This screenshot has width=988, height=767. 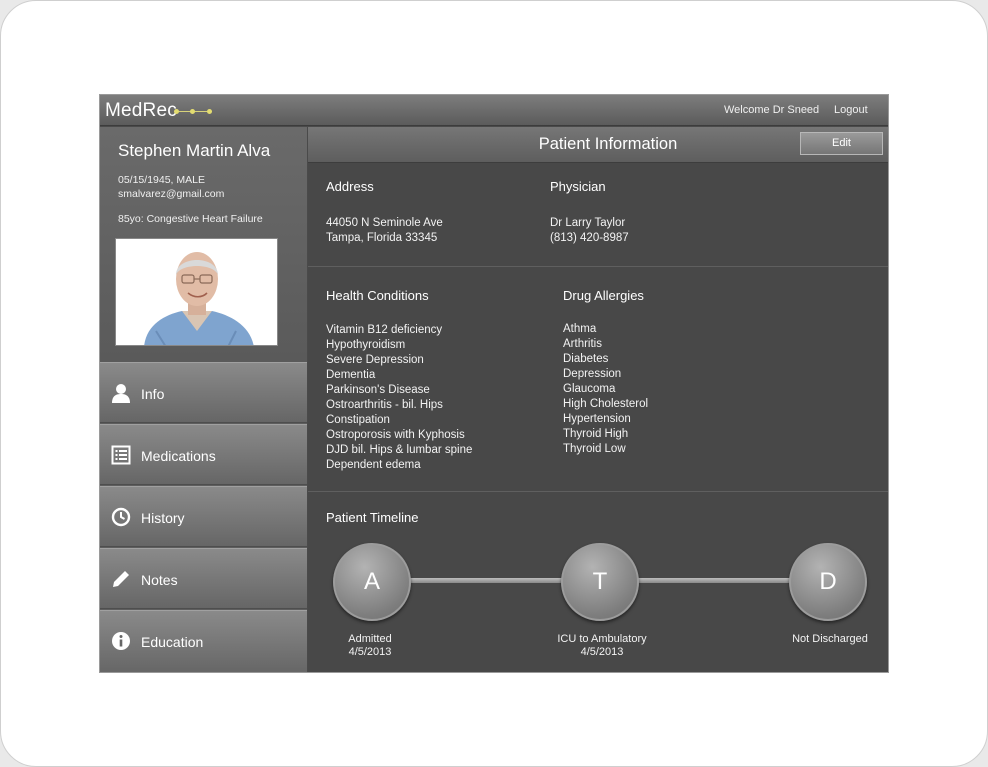 I want to click on nav-item-history: History, so click(x=203, y=516).